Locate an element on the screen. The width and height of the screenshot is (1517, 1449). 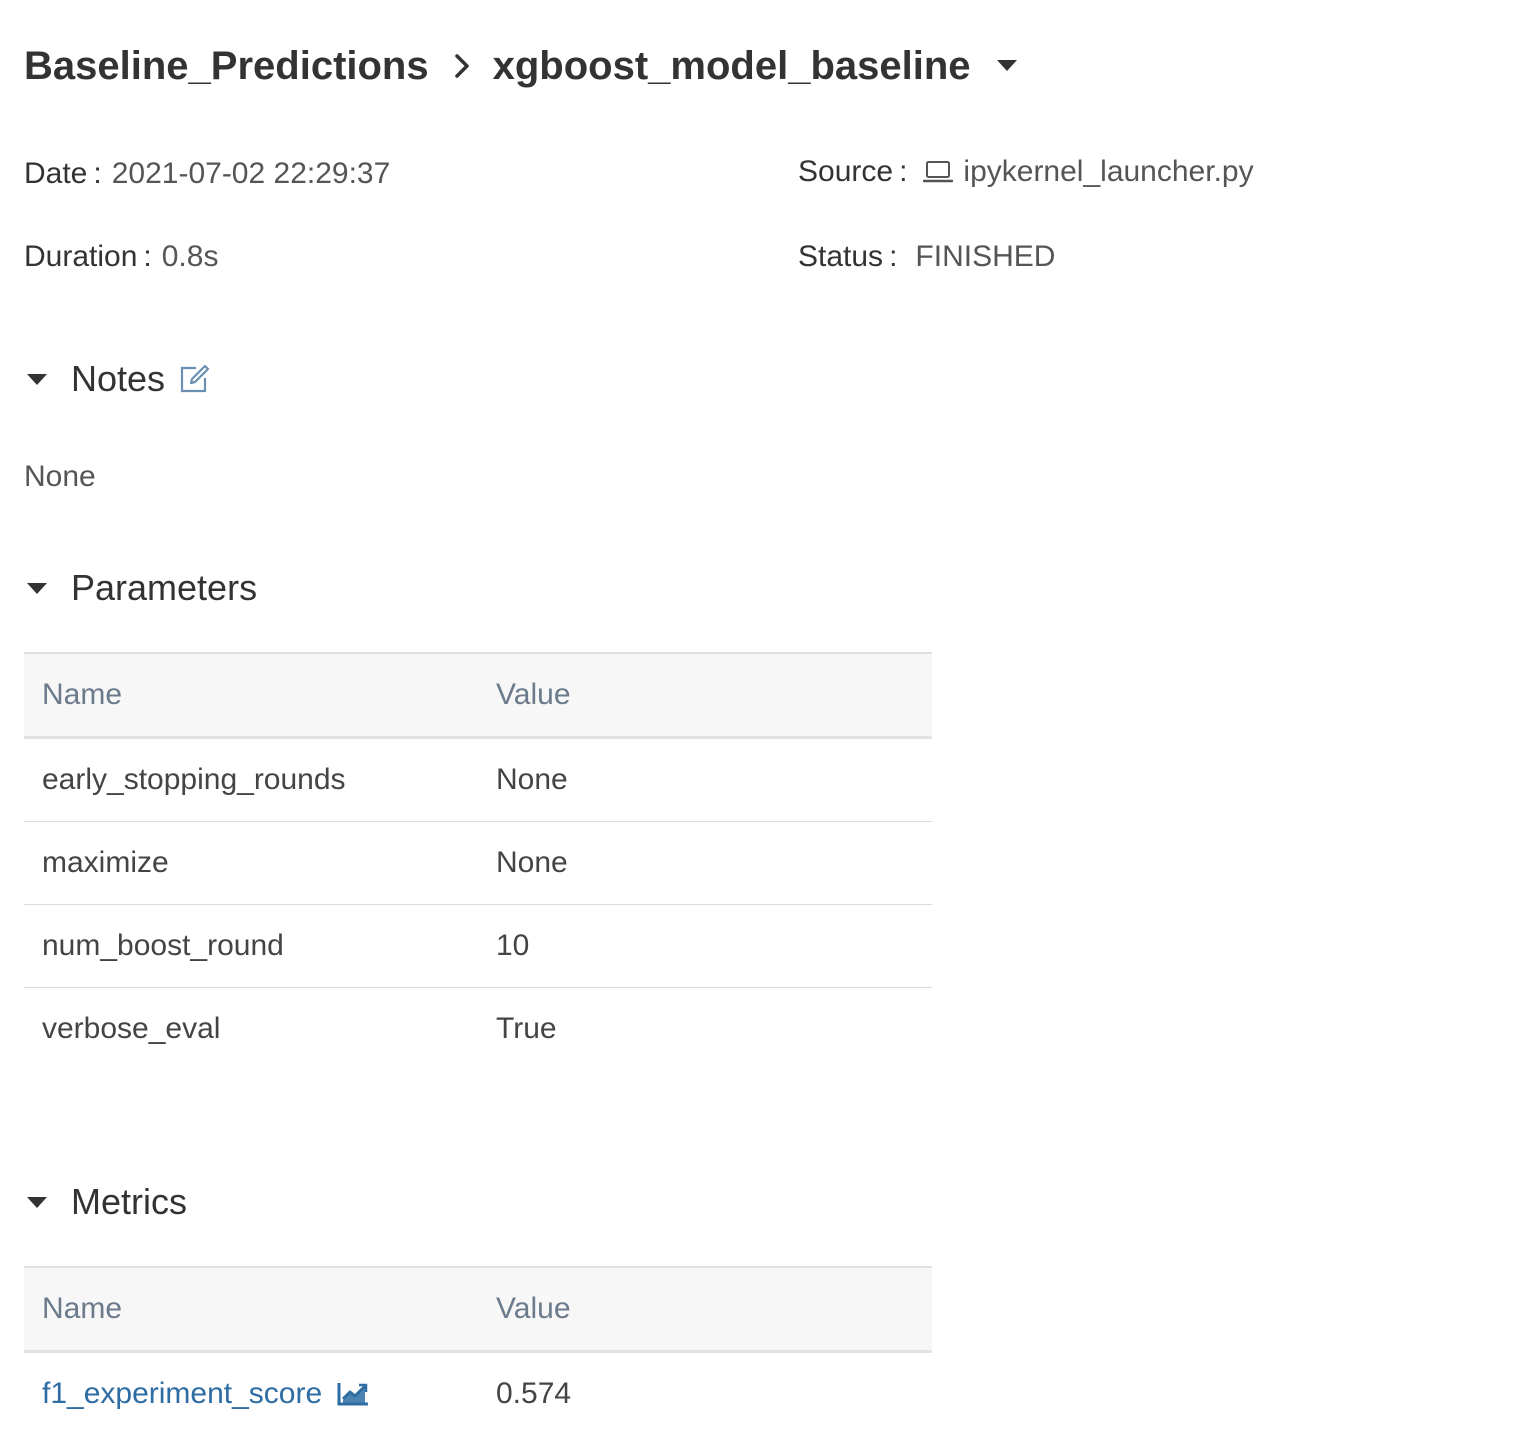
metric-name: f1_experiment_score is located at coordinates (182, 1394).